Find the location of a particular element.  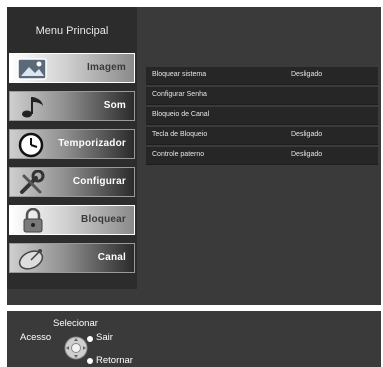

setting-row-tecla-de-bloqueio: Tecla de Bloqueio Desligado is located at coordinates (262, 136).